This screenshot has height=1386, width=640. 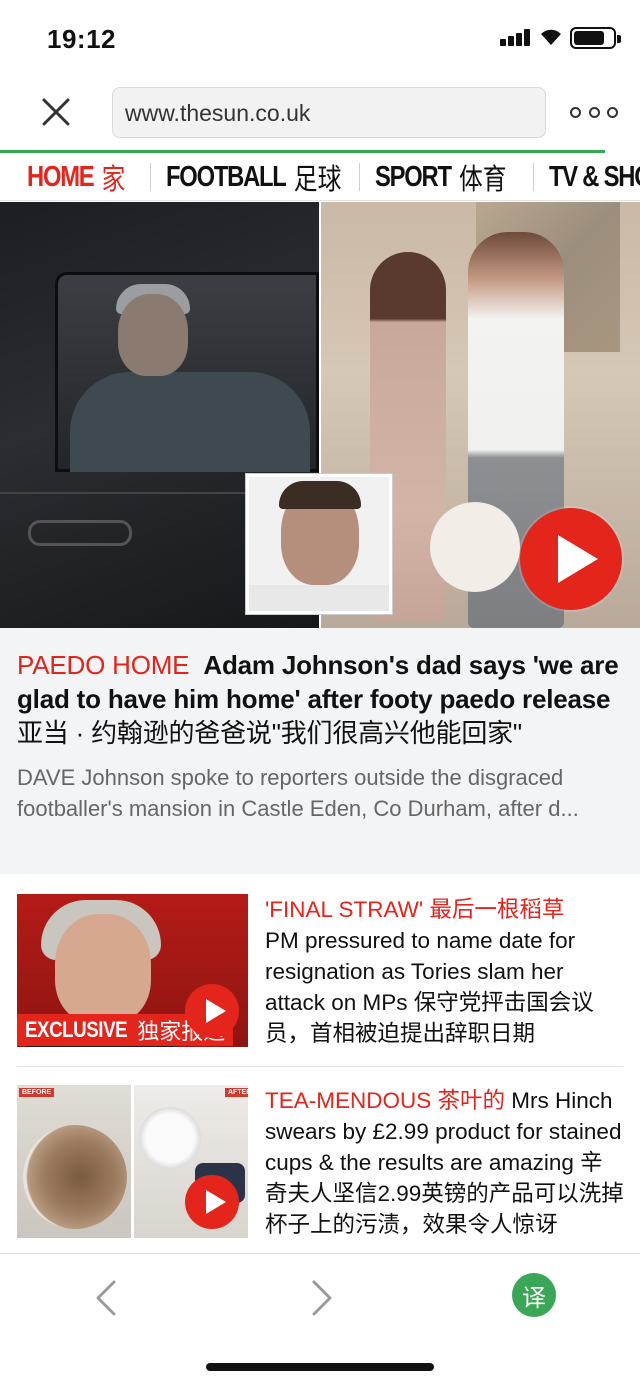 I want to click on nav-football-label: FOOTBALL, so click(x=226, y=176).